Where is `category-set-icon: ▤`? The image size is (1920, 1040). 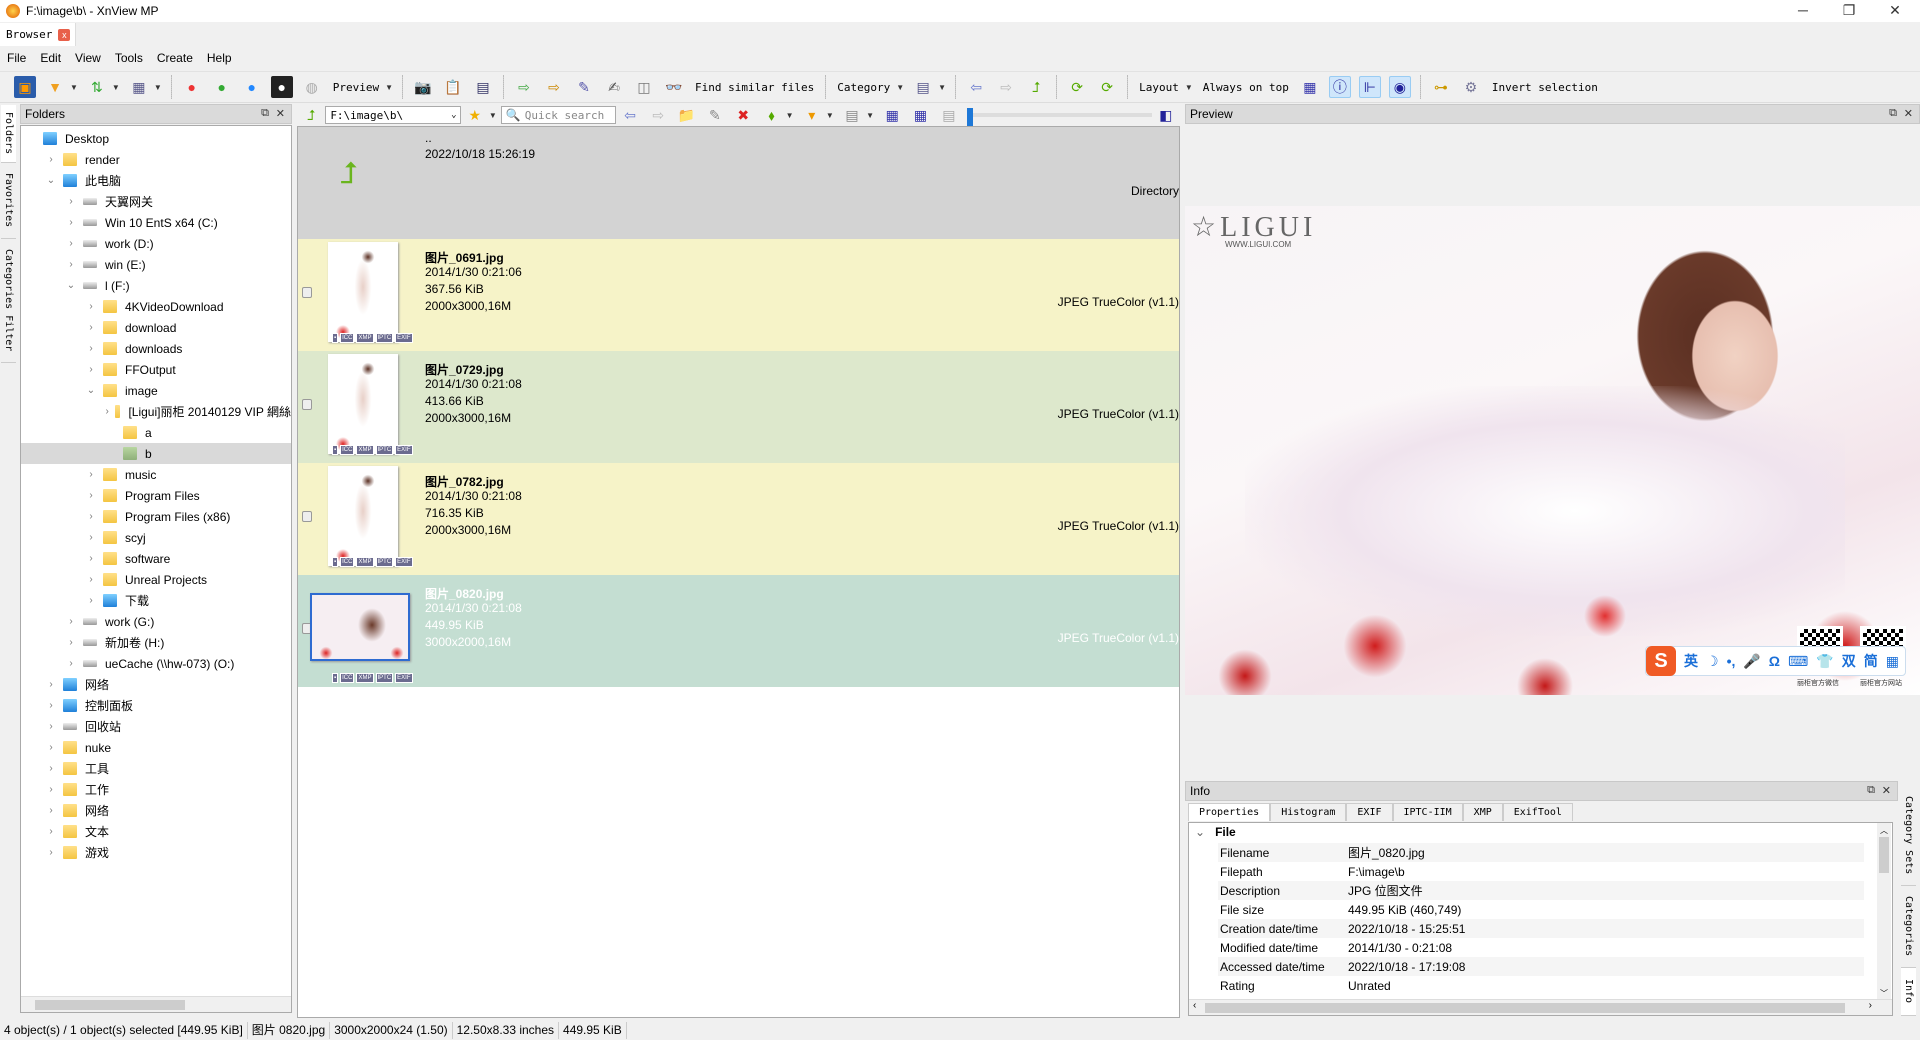 category-set-icon: ▤ is located at coordinates (923, 87).